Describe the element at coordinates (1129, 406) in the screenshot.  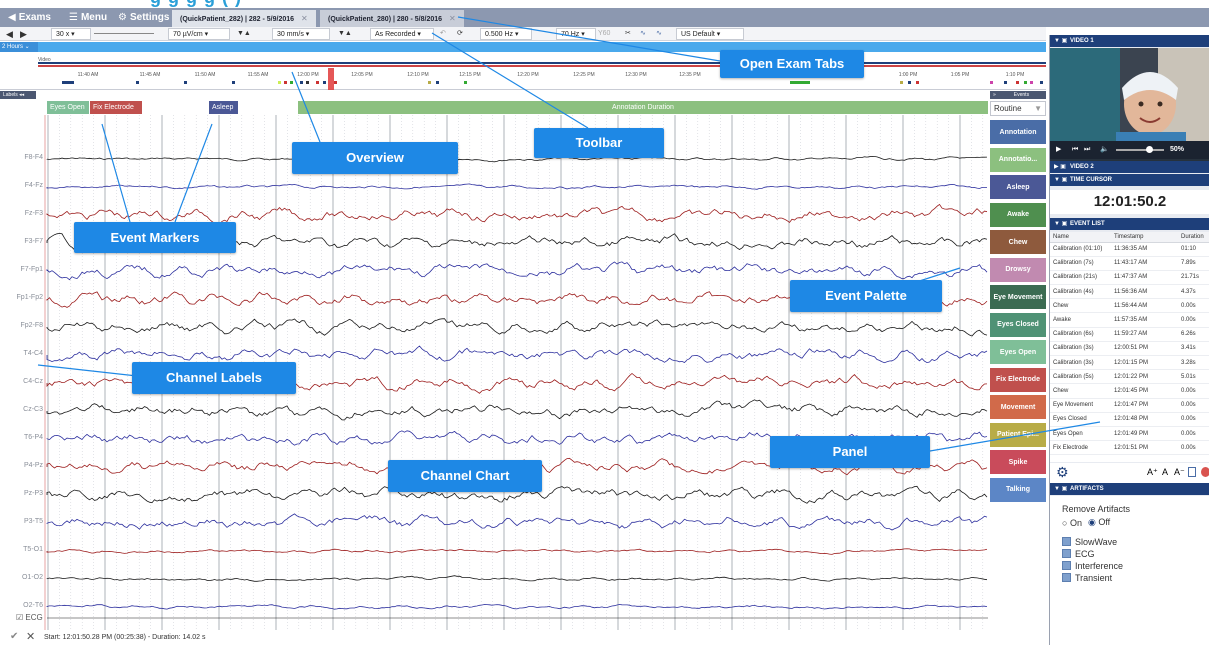
I see `table-row: Eye Movement 12:01:47 PM 0.00s` at that location.